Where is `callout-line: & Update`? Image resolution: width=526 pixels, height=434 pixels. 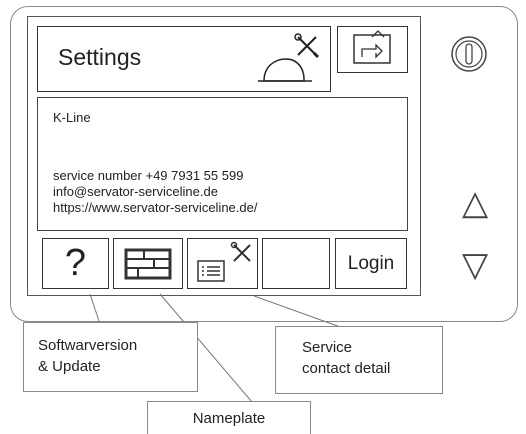 callout-line: & Update is located at coordinates (69, 366).